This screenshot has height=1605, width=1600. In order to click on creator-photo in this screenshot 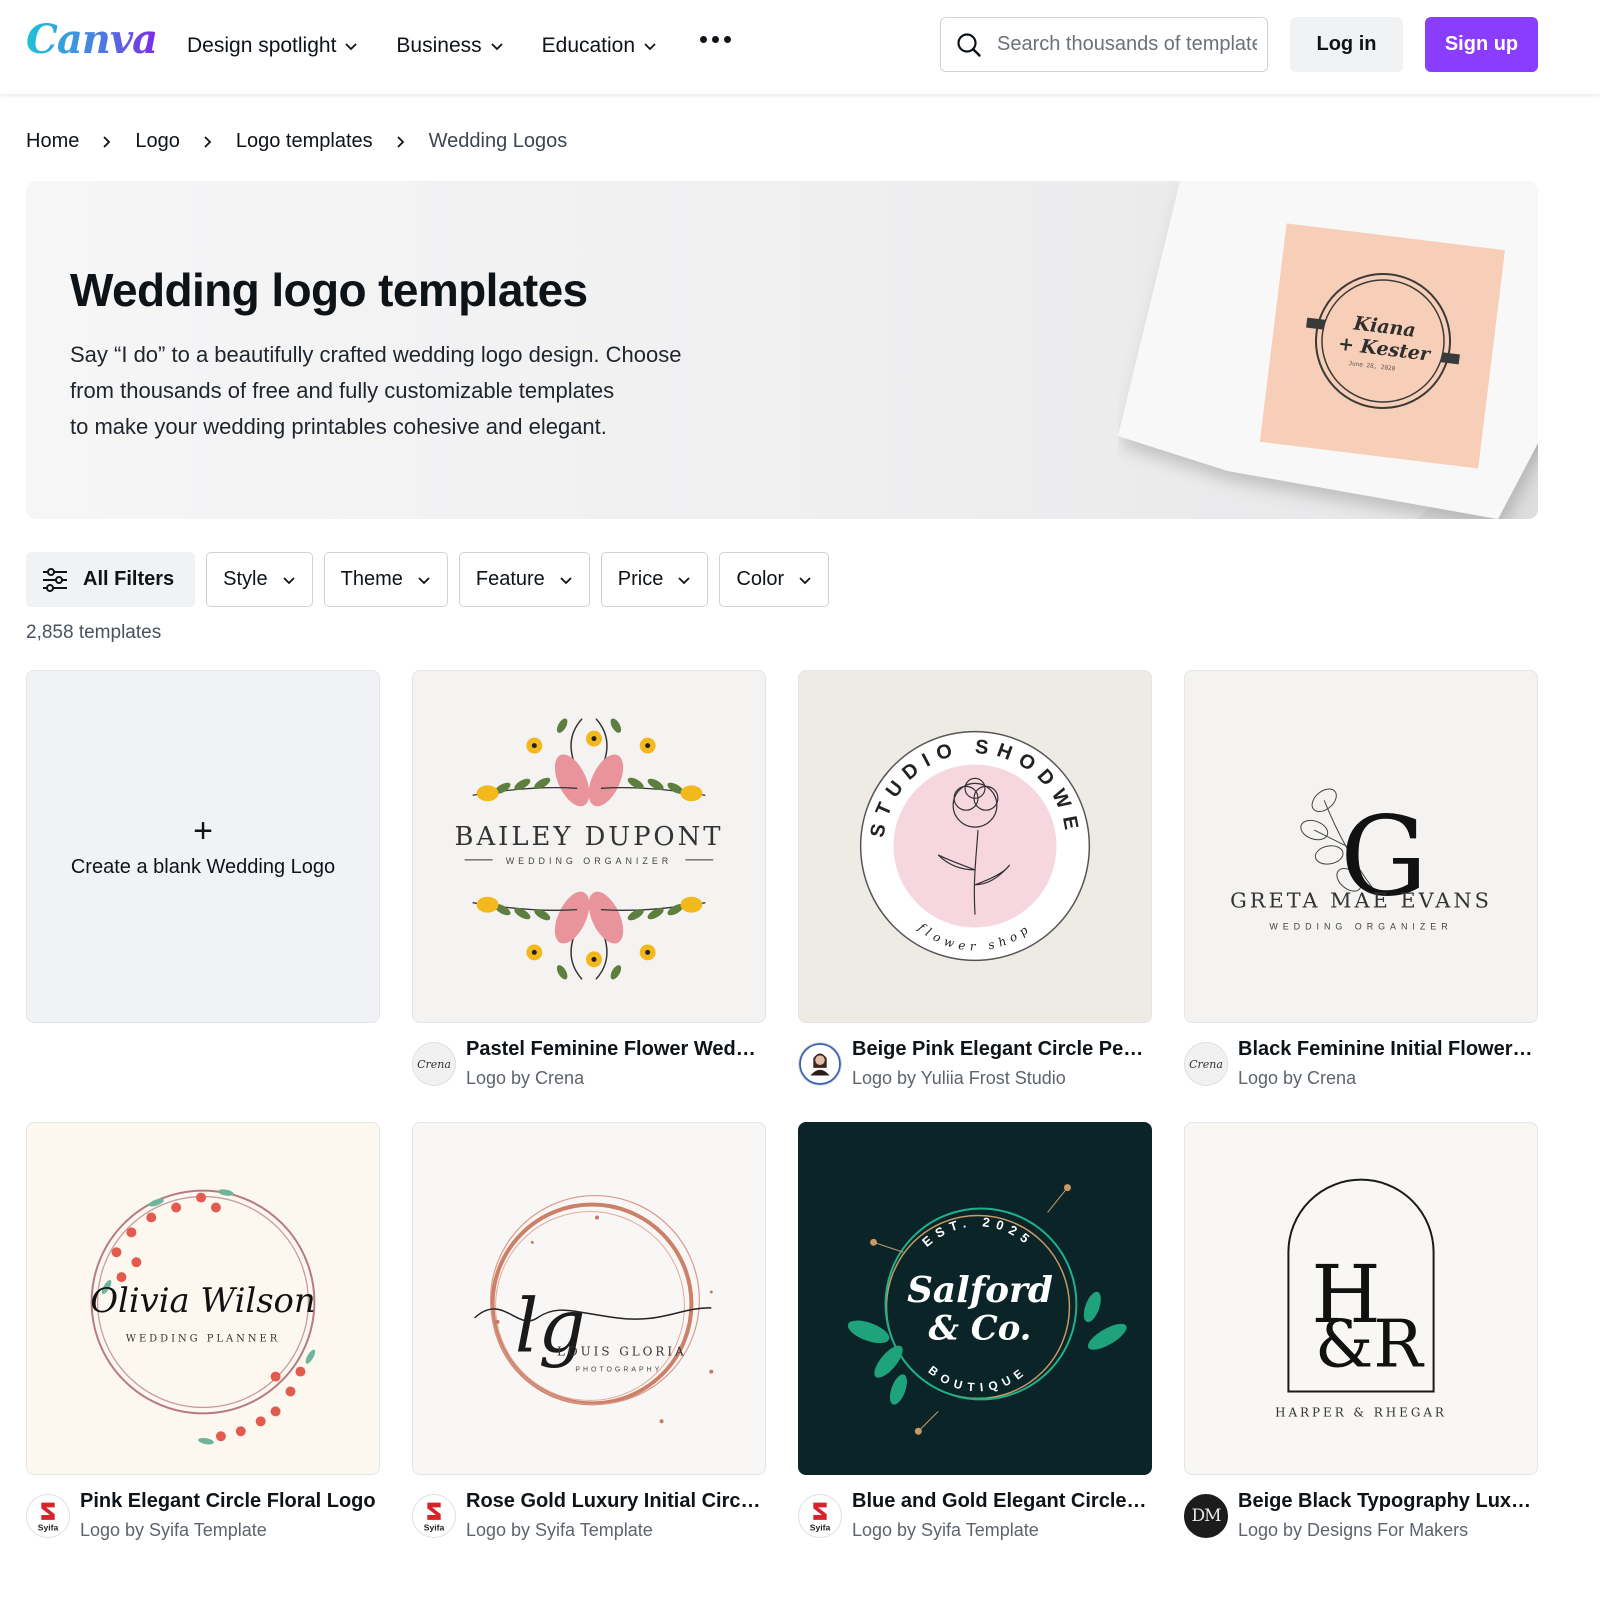, I will do `click(820, 1064)`.